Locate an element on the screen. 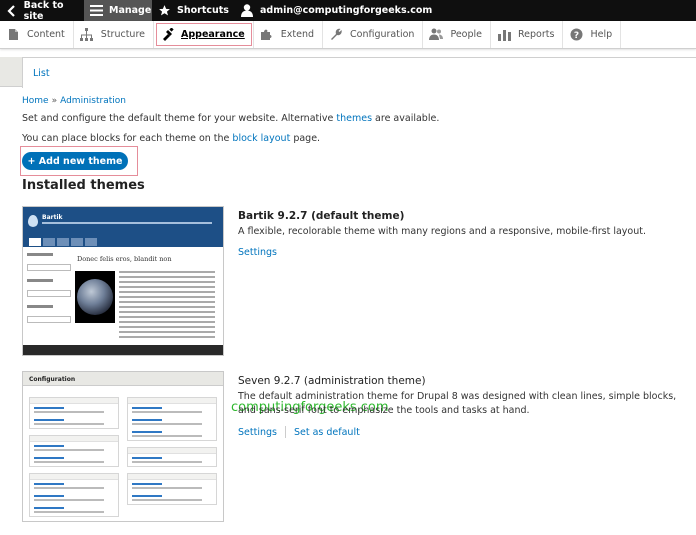 The height and width of the screenshot is (535, 696). user-label: admin@computingforgeeks.com is located at coordinates (346, 10).